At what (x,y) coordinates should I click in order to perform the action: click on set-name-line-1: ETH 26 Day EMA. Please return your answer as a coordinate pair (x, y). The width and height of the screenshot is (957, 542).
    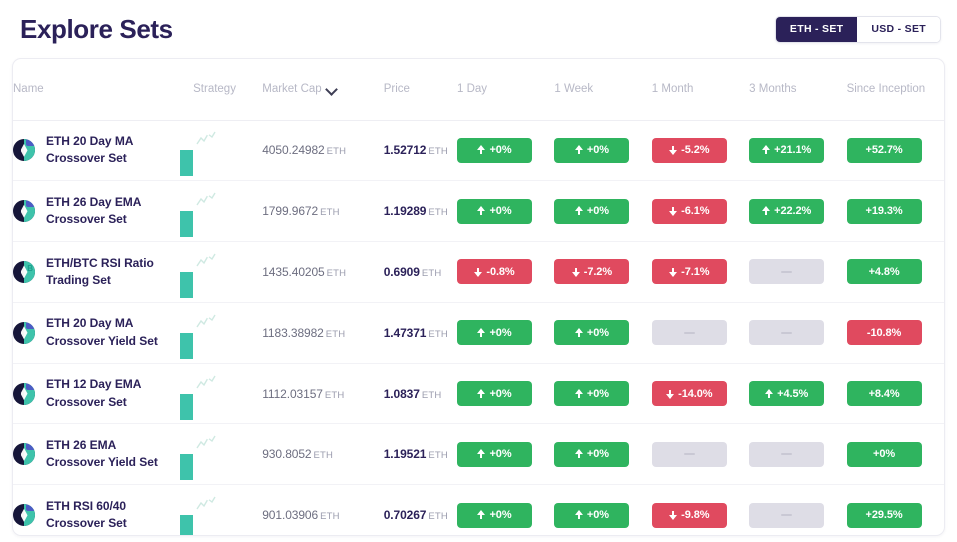
    Looking at the image, I should click on (94, 201).